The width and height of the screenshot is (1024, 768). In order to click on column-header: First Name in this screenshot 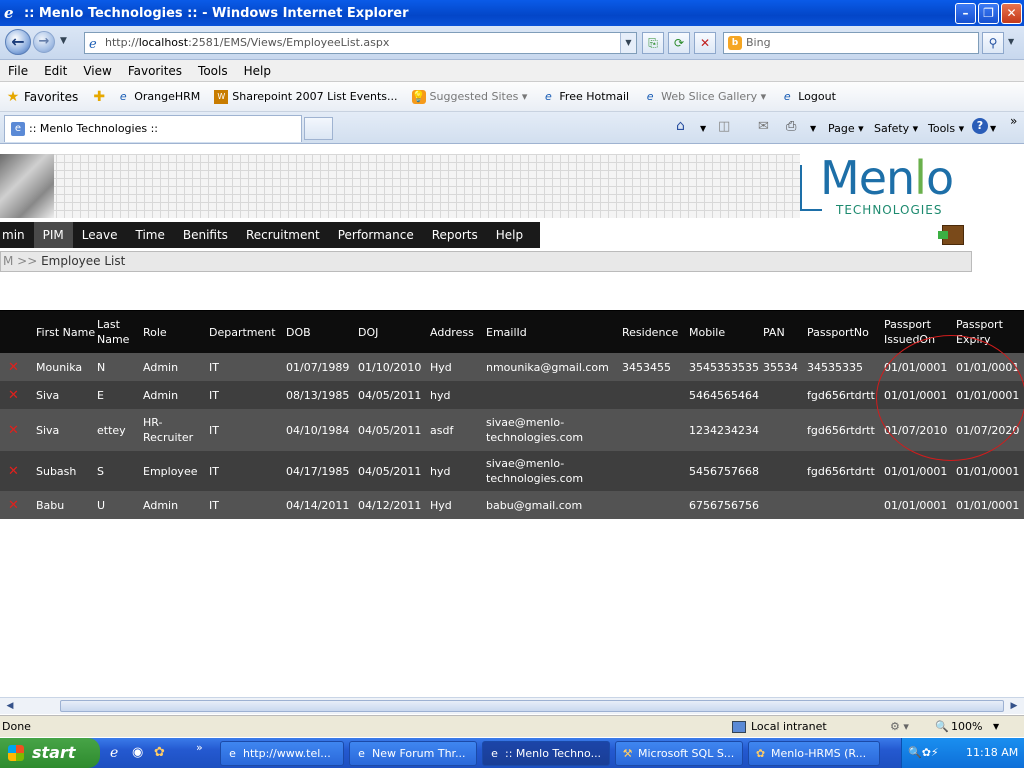, I will do `click(66, 332)`.